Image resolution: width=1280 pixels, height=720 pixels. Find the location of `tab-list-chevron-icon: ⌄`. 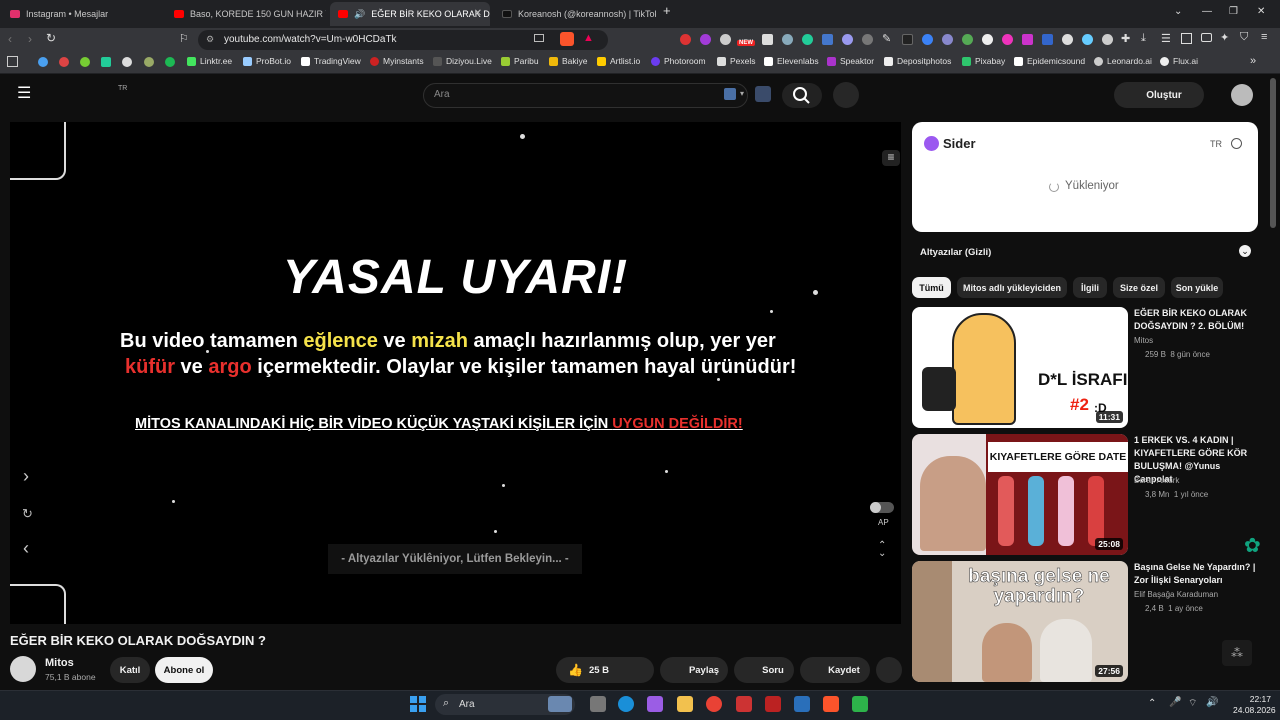

tab-list-chevron-icon: ⌄ is located at coordinates (1178, 11).